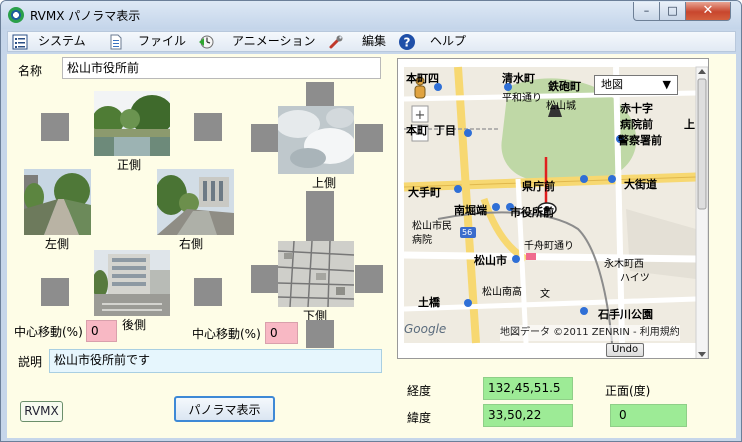  What do you see at coordinates (265, 138) in the screenshot?
I see `up-left-arrow` at bounding box center [265, 138].